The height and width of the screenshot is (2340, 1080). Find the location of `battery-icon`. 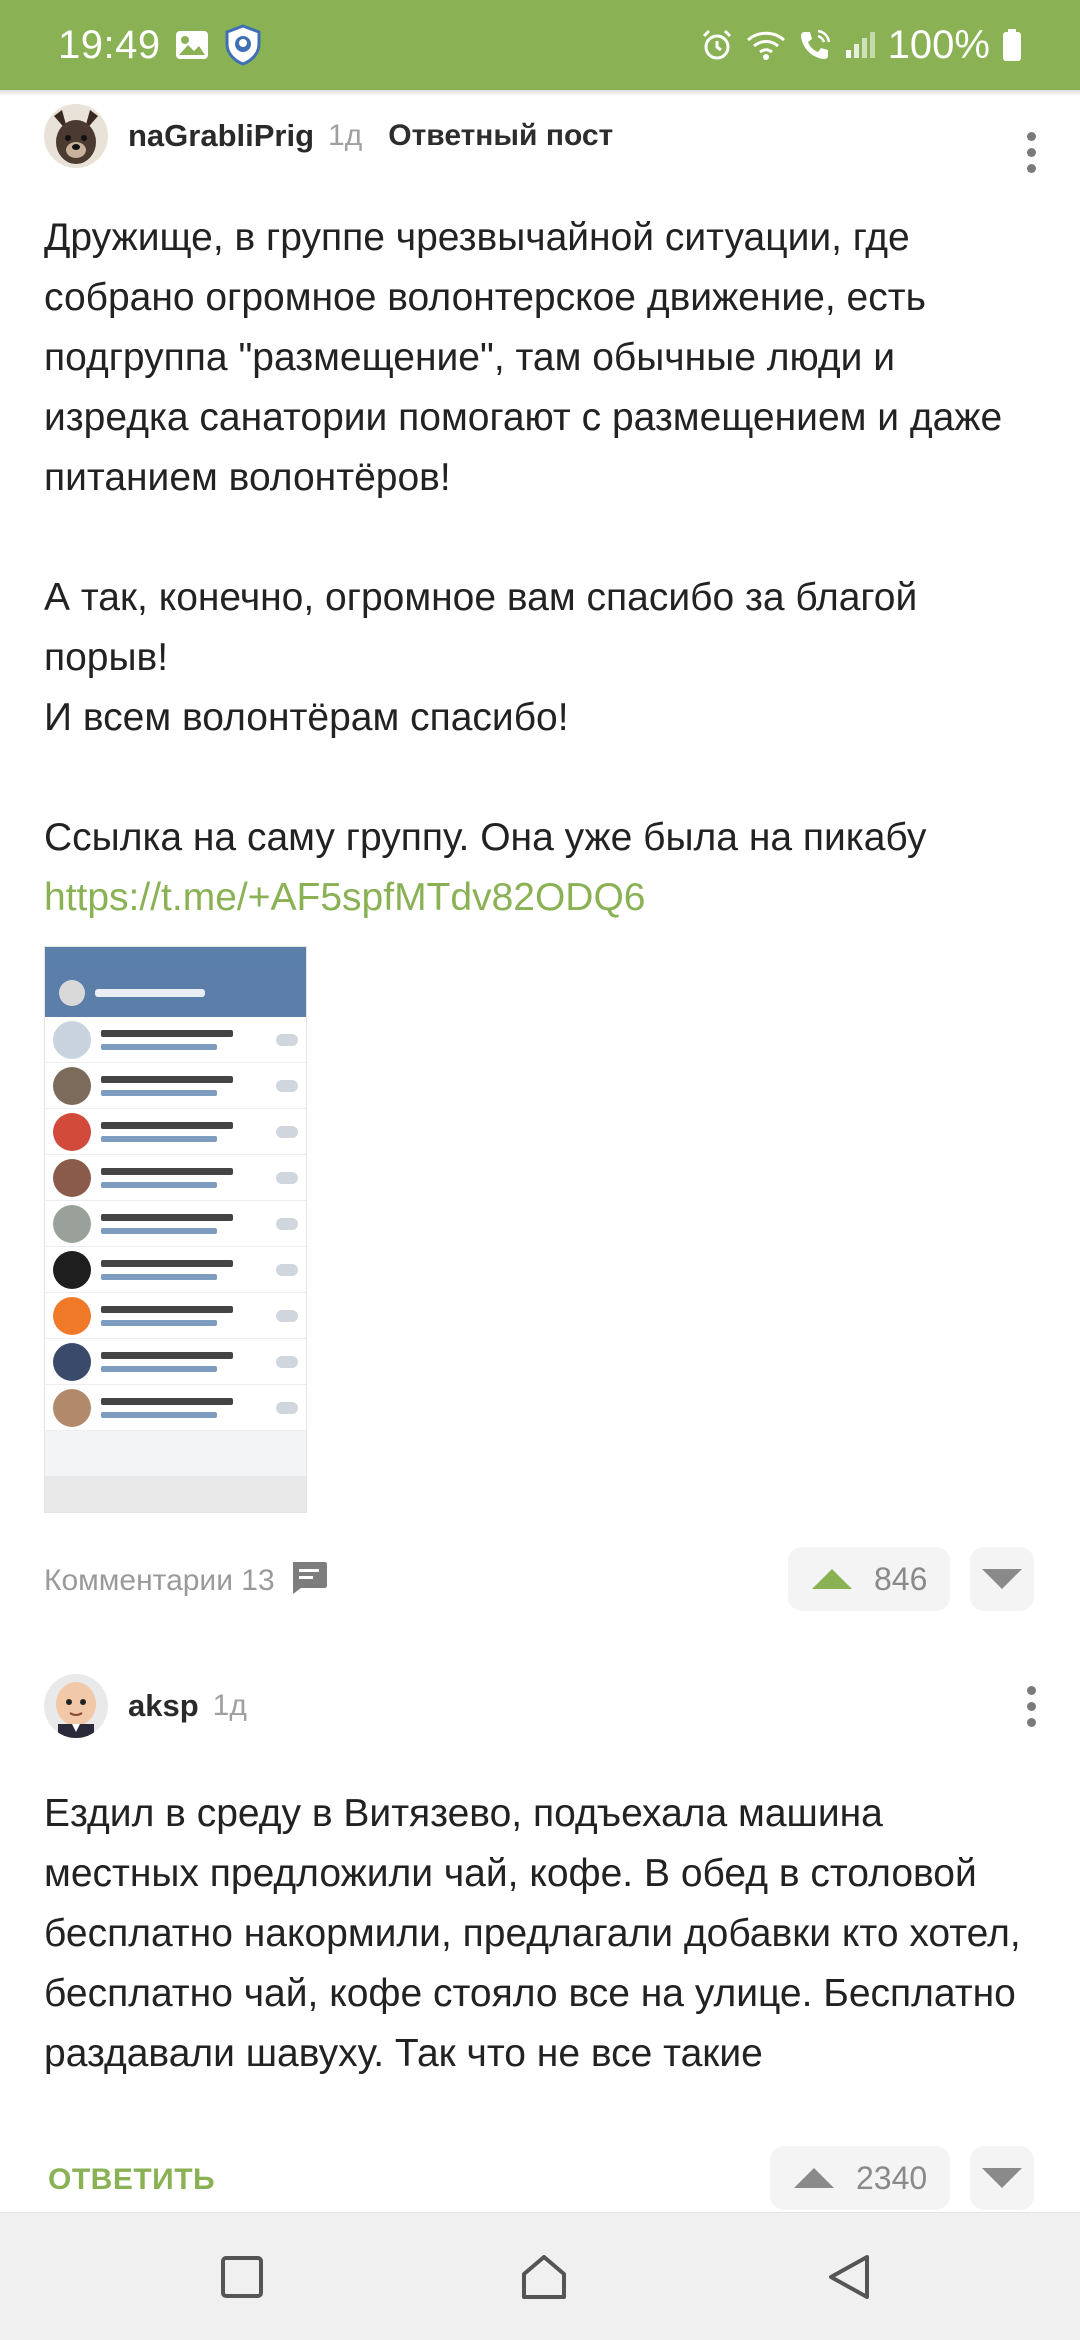

battery-icon is located at coordinates (1012, 45).